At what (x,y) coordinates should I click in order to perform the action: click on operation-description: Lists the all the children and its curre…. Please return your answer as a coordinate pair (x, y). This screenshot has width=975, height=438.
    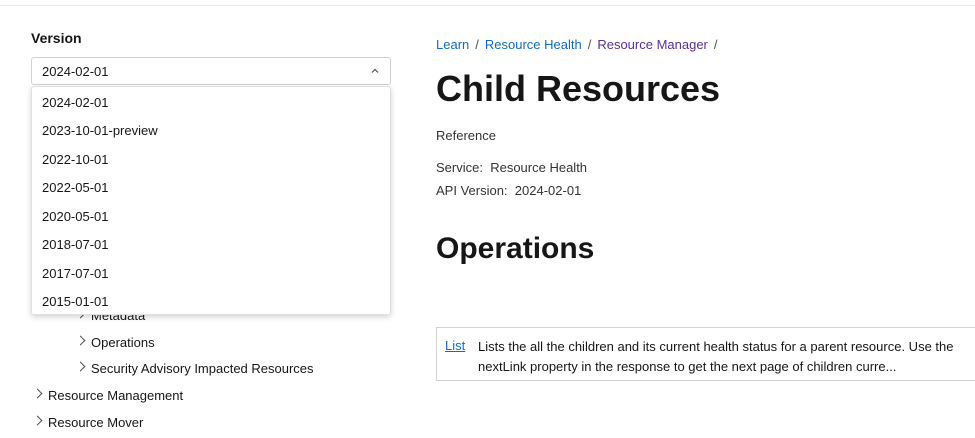
    Looking at the image, I should click on (716, 356).